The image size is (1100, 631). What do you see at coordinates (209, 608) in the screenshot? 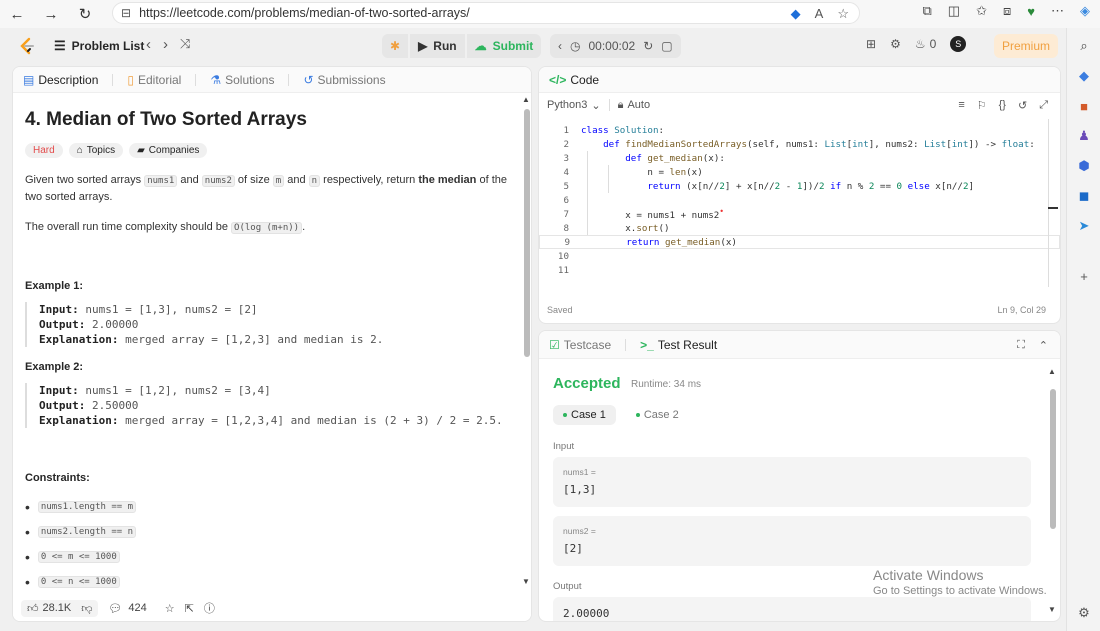
I see `help-icon: ⓘ` at bounding box center [209, 608].